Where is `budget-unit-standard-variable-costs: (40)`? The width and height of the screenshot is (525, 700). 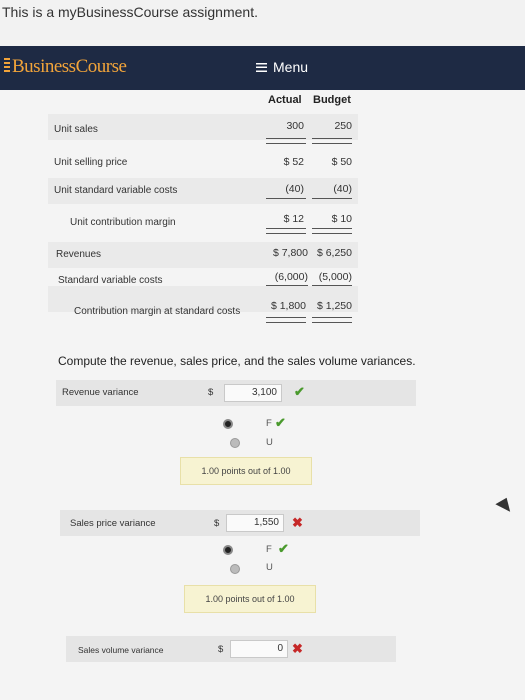 budget-unit-standard-variable-costs: (40) is located at coordinates (342, 189).